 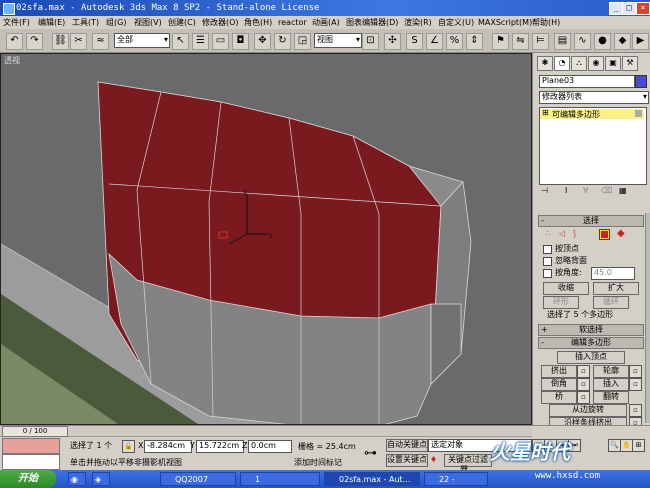 What do you see at coordinates (266, 431) in the screenshot?
I see `time-slider-track: 0 / 100` at bounding box center [266, 431].